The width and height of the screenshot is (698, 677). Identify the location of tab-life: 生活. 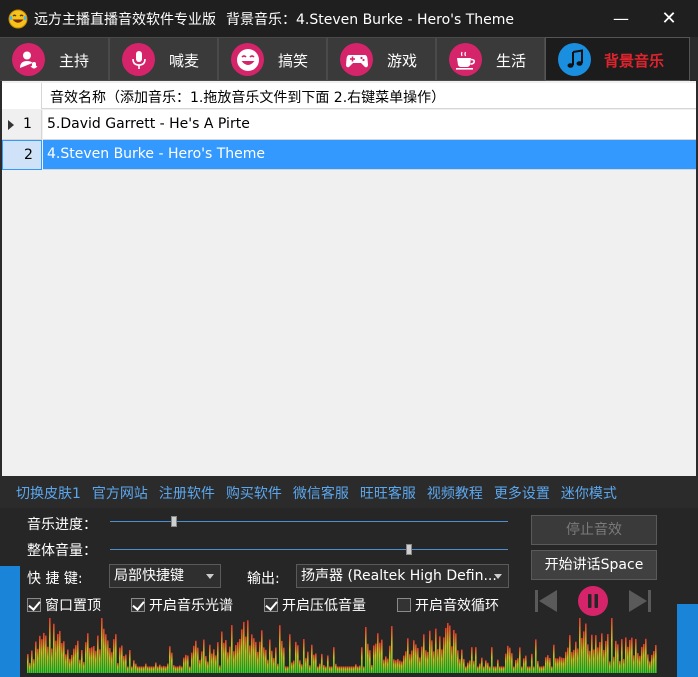
(490, 59).